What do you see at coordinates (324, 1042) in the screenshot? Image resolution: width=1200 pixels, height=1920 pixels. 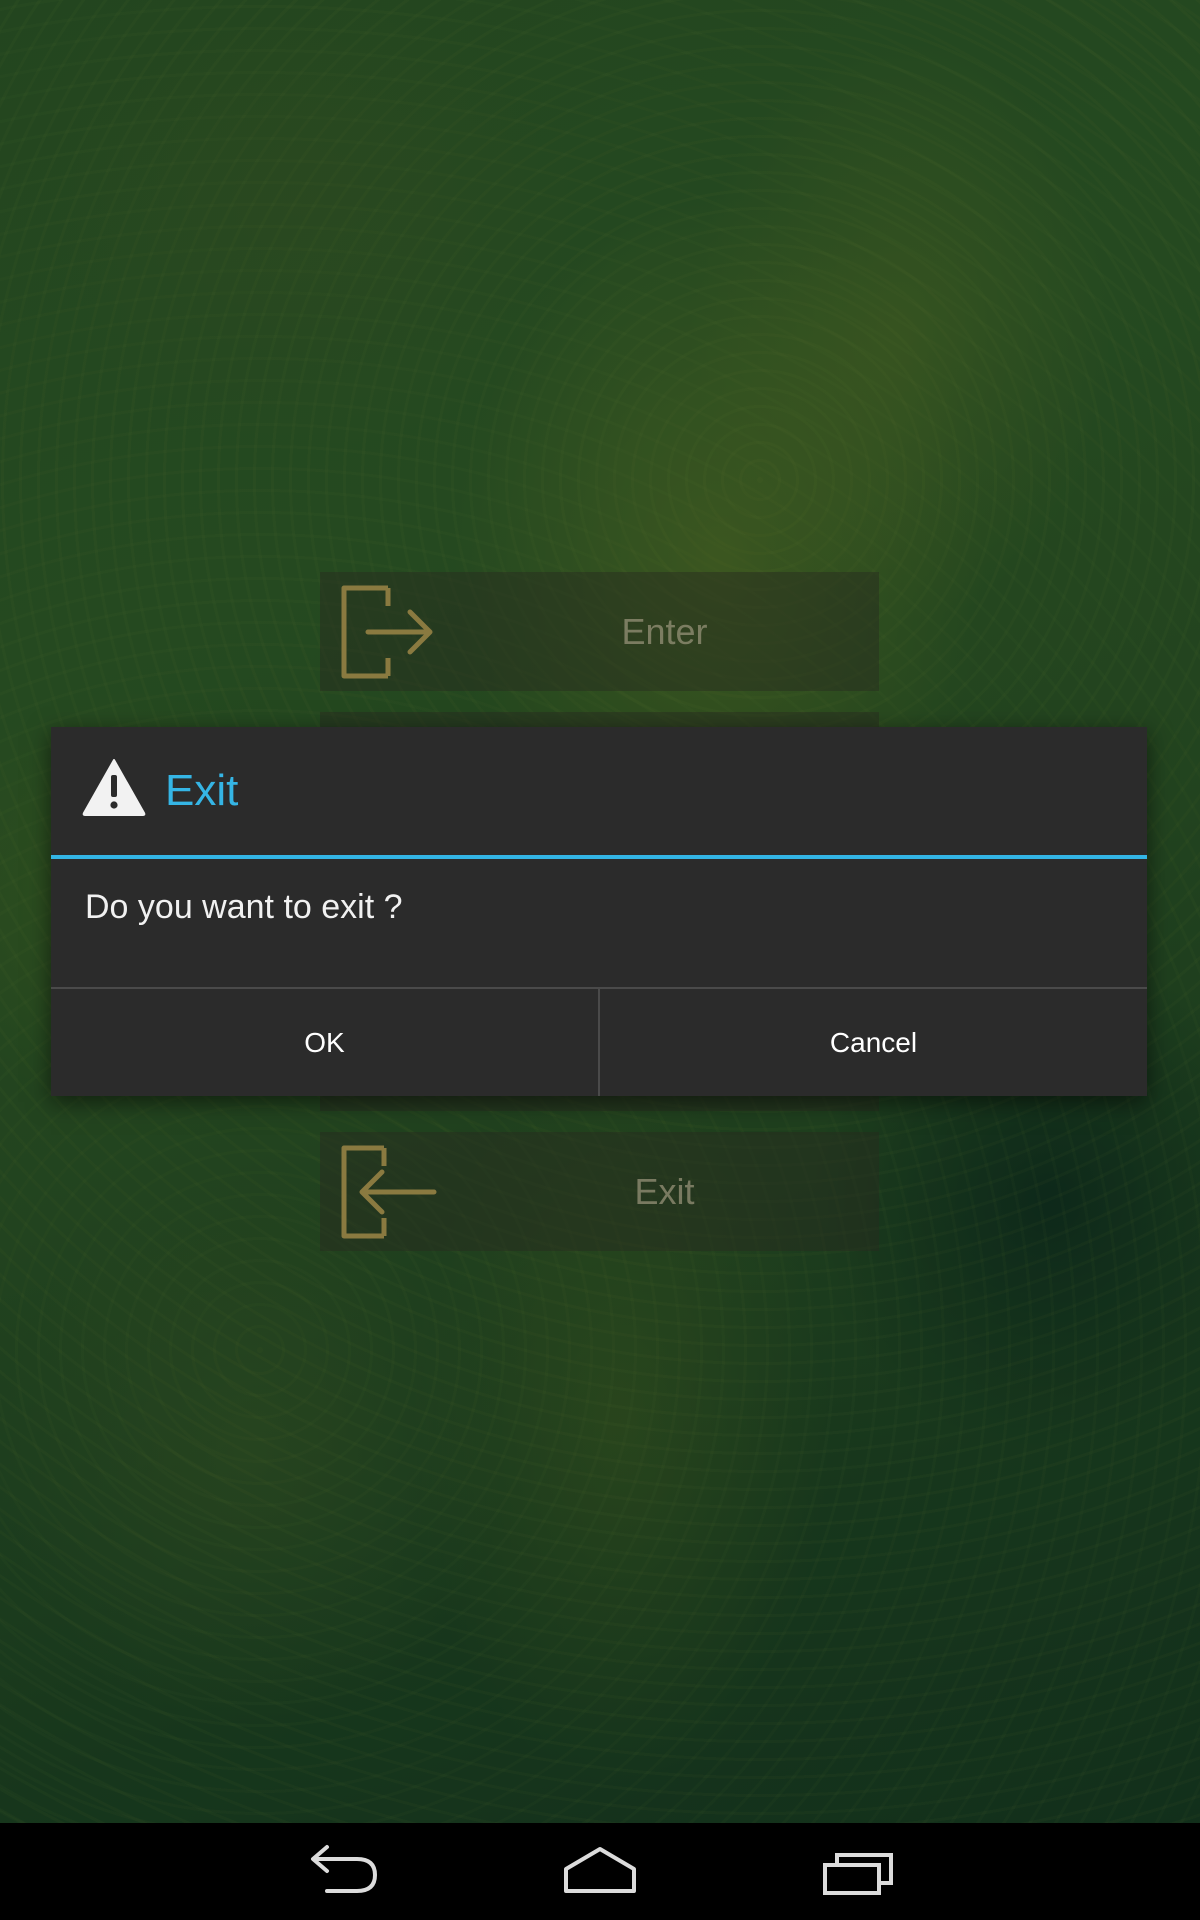 I see `ok-button: OK` at bounding box center [324, 1042].